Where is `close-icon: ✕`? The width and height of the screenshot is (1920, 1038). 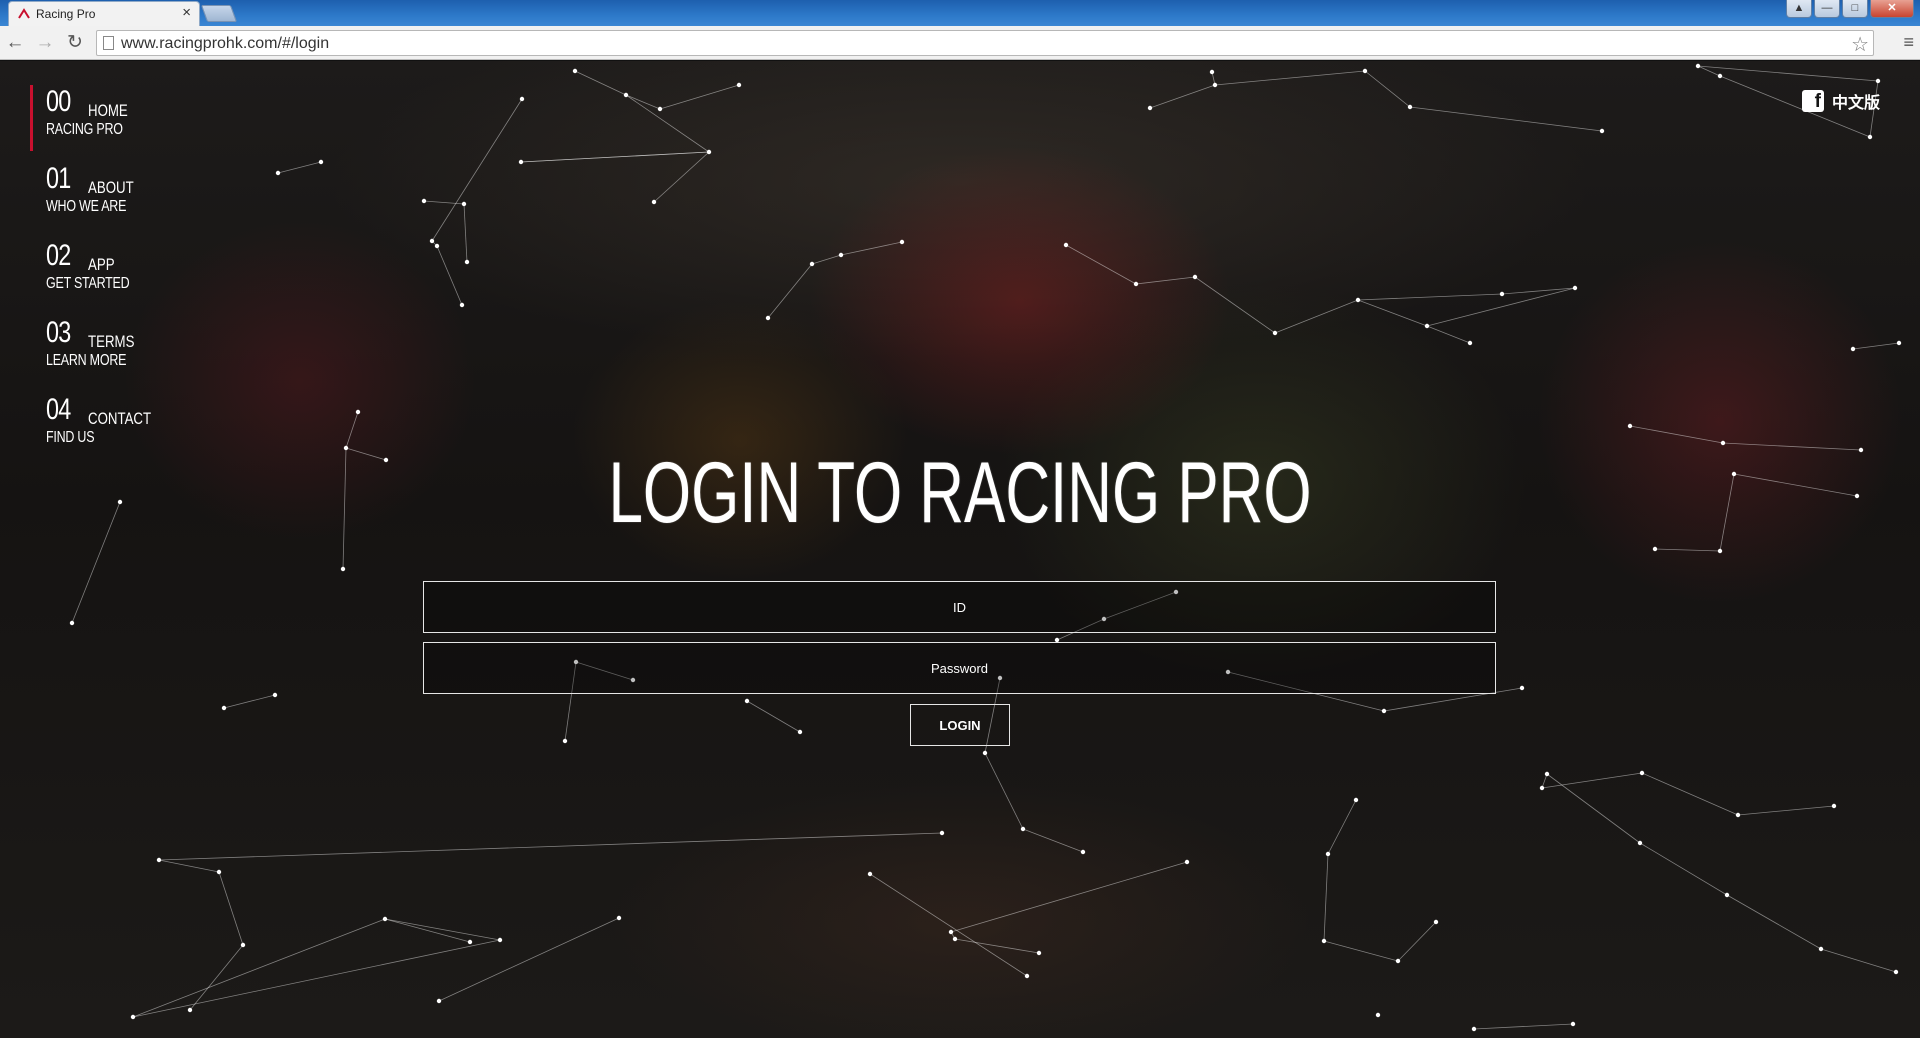 close-icon: ✕ is located at coordinates (1892, 9).